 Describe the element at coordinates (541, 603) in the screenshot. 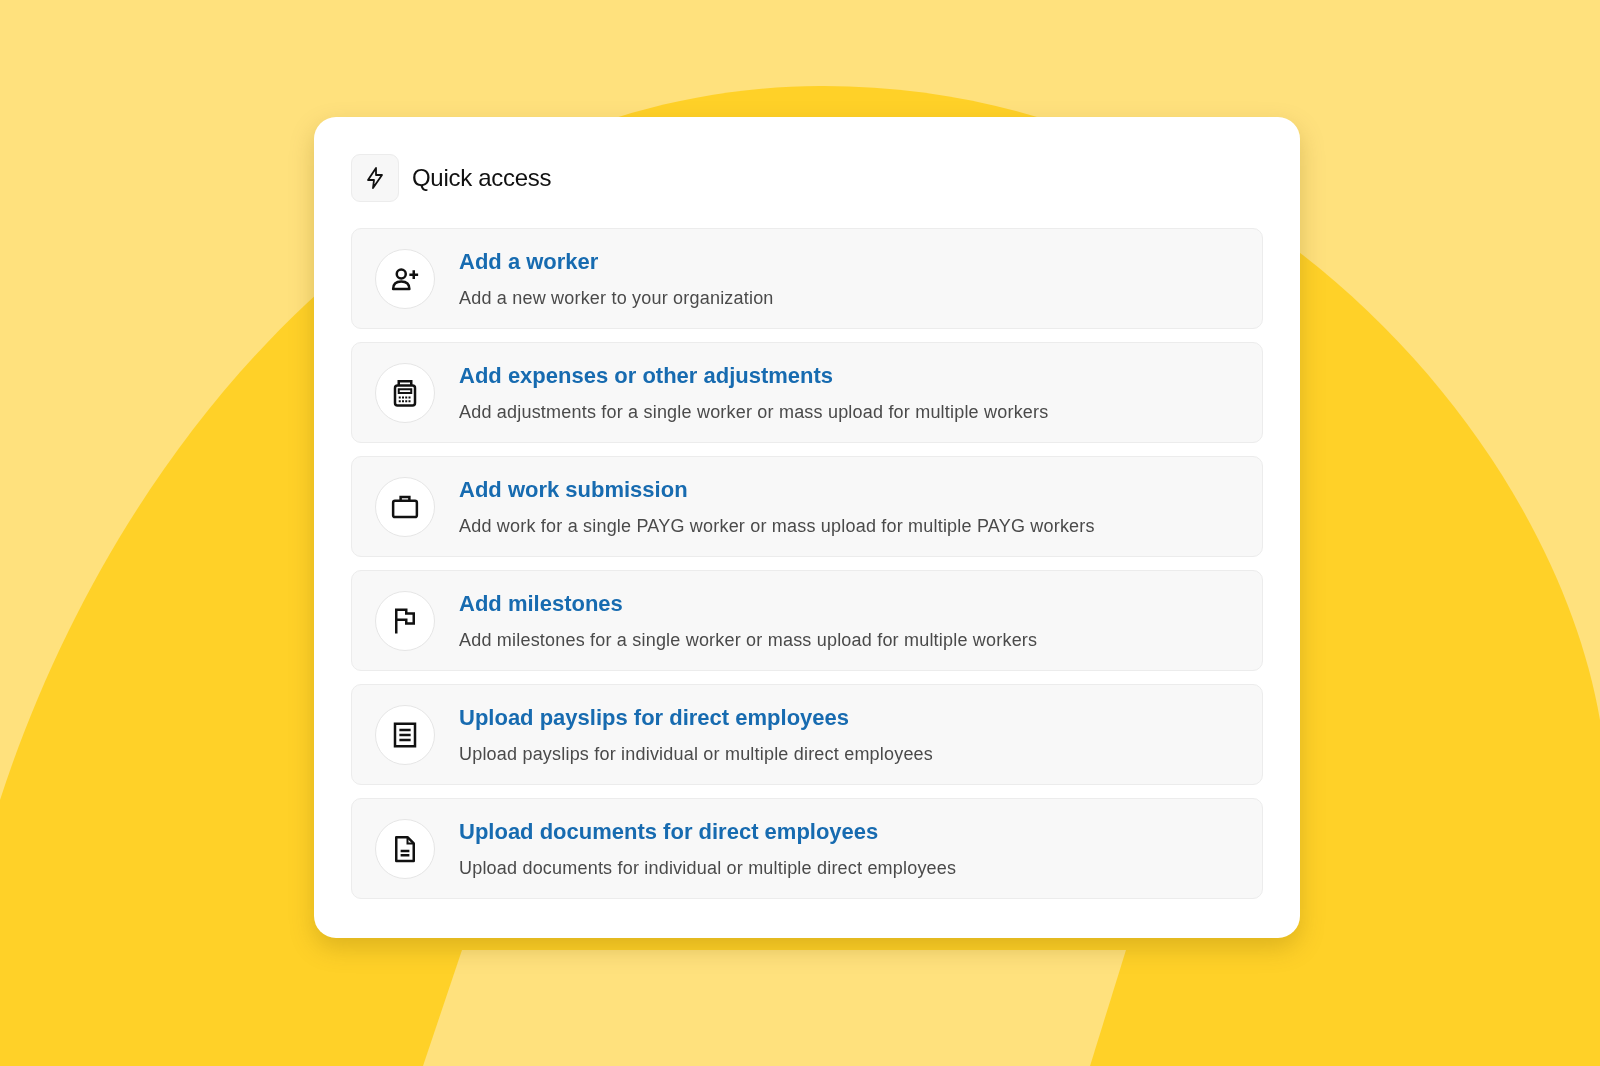

I see `action-link: Add milestones` at that location.